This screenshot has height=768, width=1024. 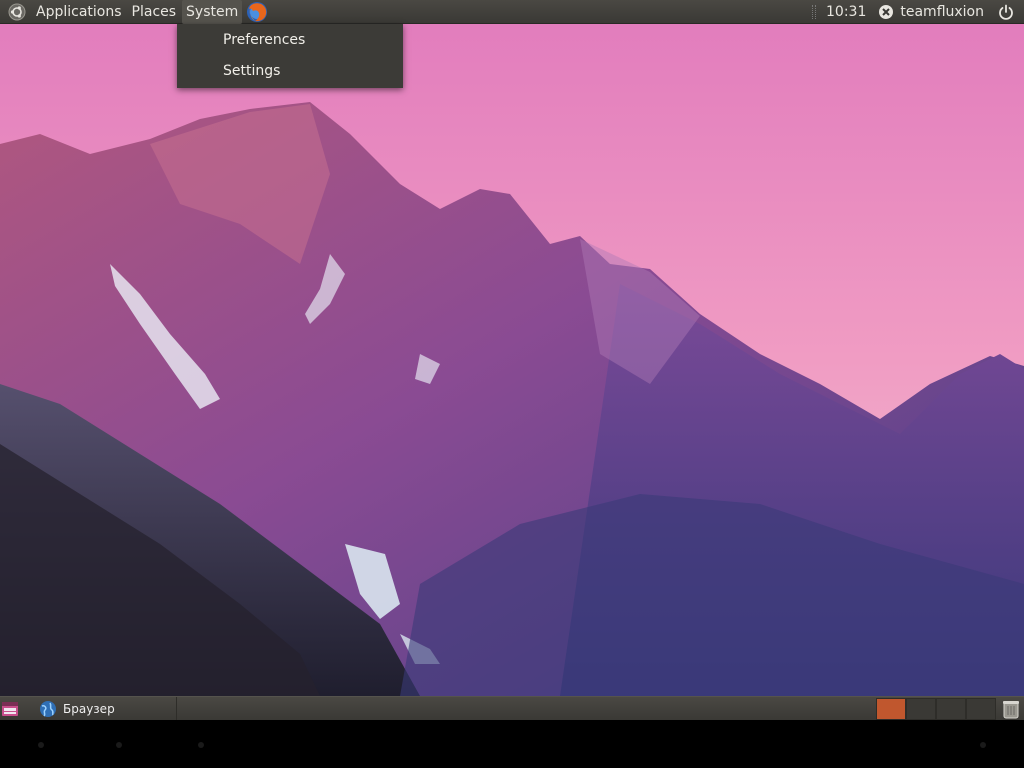 I want to click on power-icon, so click(x=1006, y=12).